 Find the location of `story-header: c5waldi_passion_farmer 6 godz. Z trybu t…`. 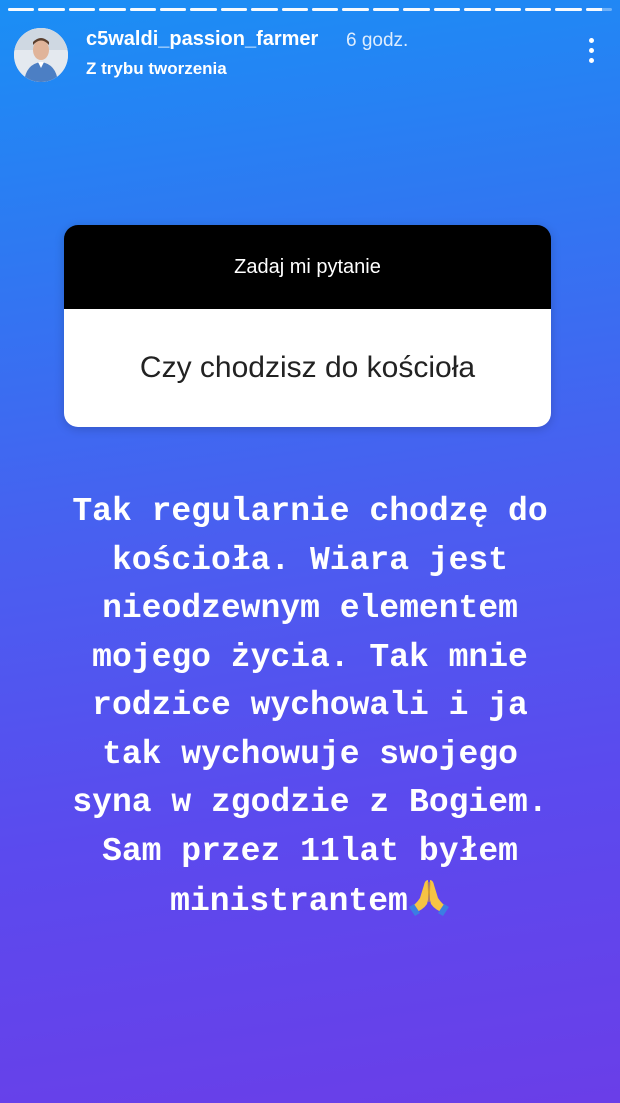

story-header: c5waldi_passion_farmer 6 godz. Z trybu t… is located at coordinates (310, 55).